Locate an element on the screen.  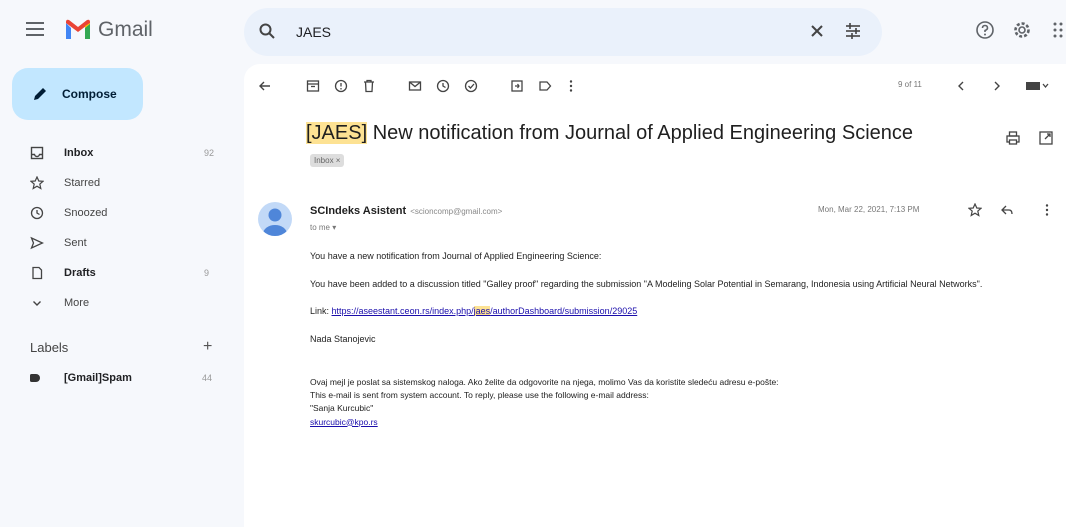
top-bar: Gmail is located at coordinates (533, 32).